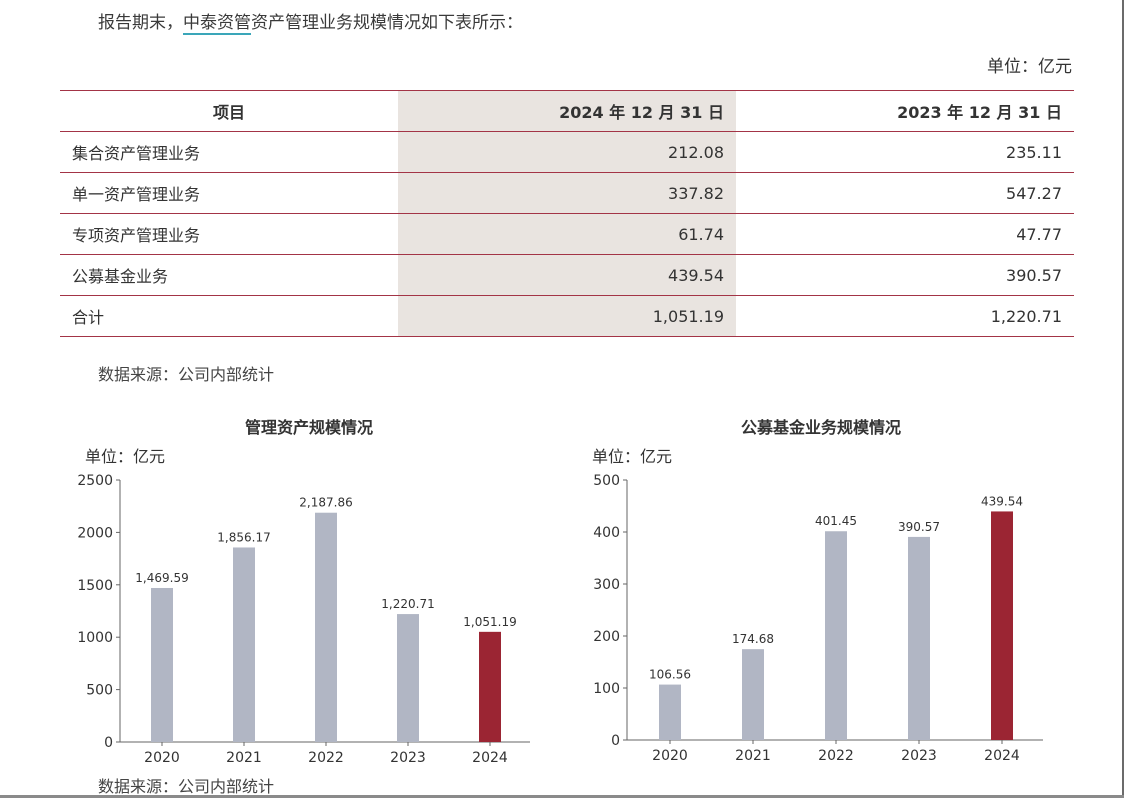  I want to click on chart-2-x-tick-label: 2021, so click(753, 756).